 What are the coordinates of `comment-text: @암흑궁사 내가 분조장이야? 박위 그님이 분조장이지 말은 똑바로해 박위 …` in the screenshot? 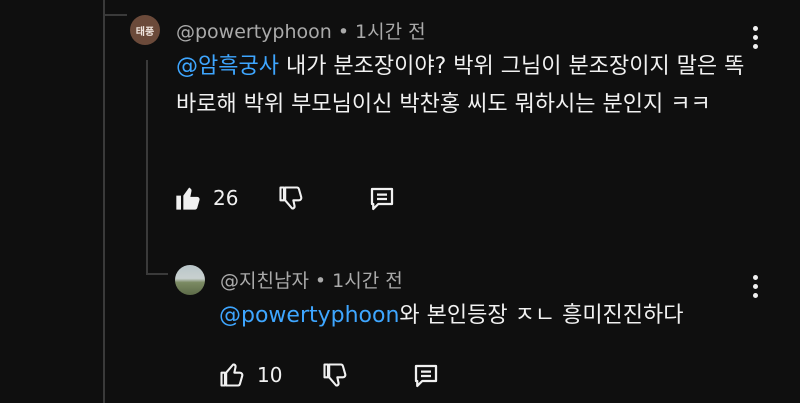 It's located at (466, 86).